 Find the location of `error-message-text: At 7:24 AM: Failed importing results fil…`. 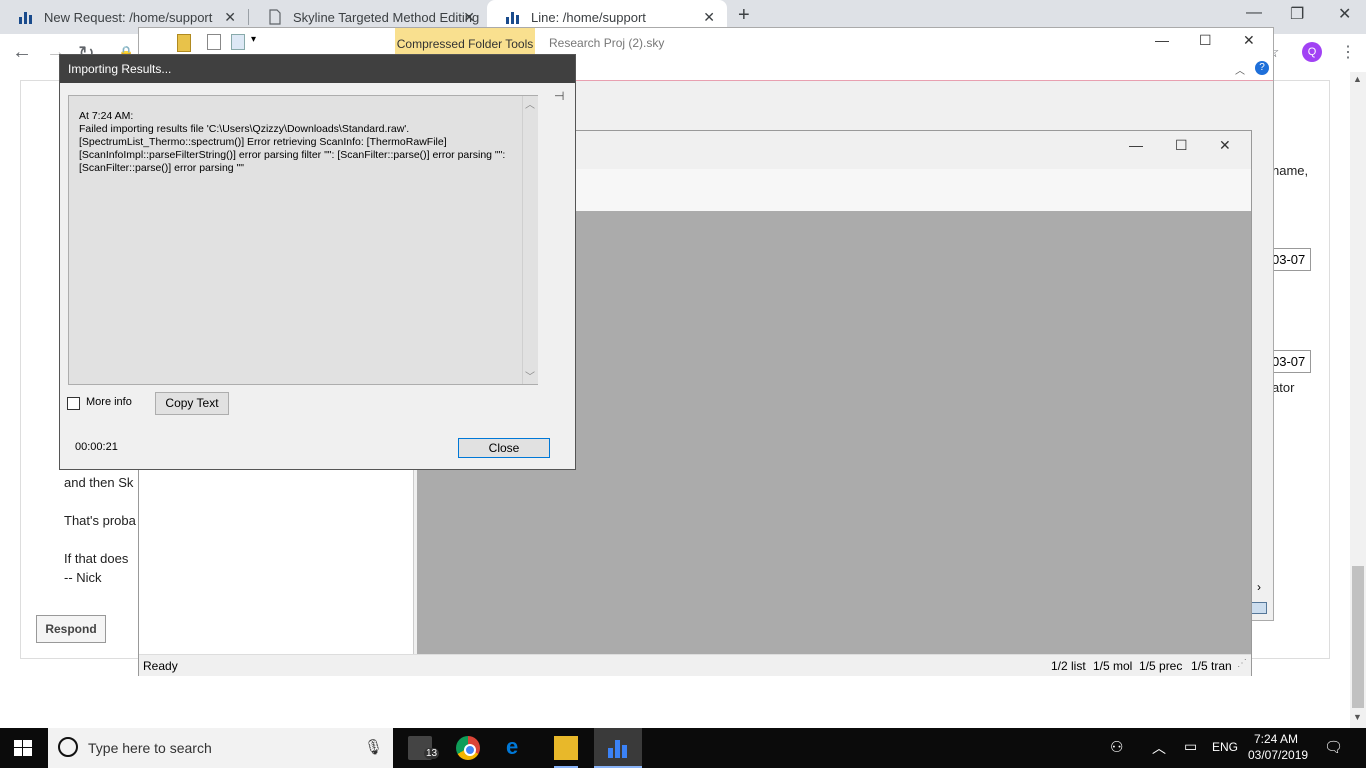

error-message-text: At 7:24 AM: Failed importing results fil… is located at coordinates (292, 142).